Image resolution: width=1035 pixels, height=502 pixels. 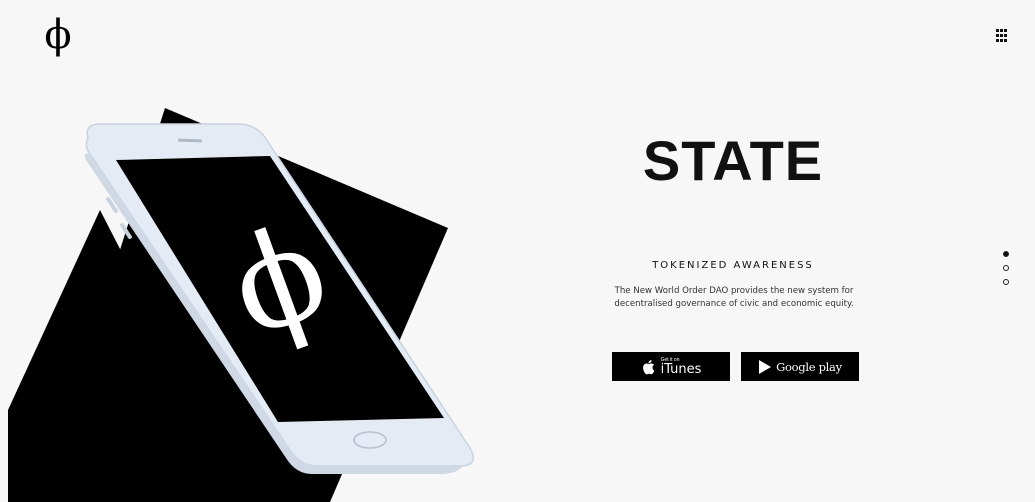 I want to click on play-icon, so click(x=765, y=366).